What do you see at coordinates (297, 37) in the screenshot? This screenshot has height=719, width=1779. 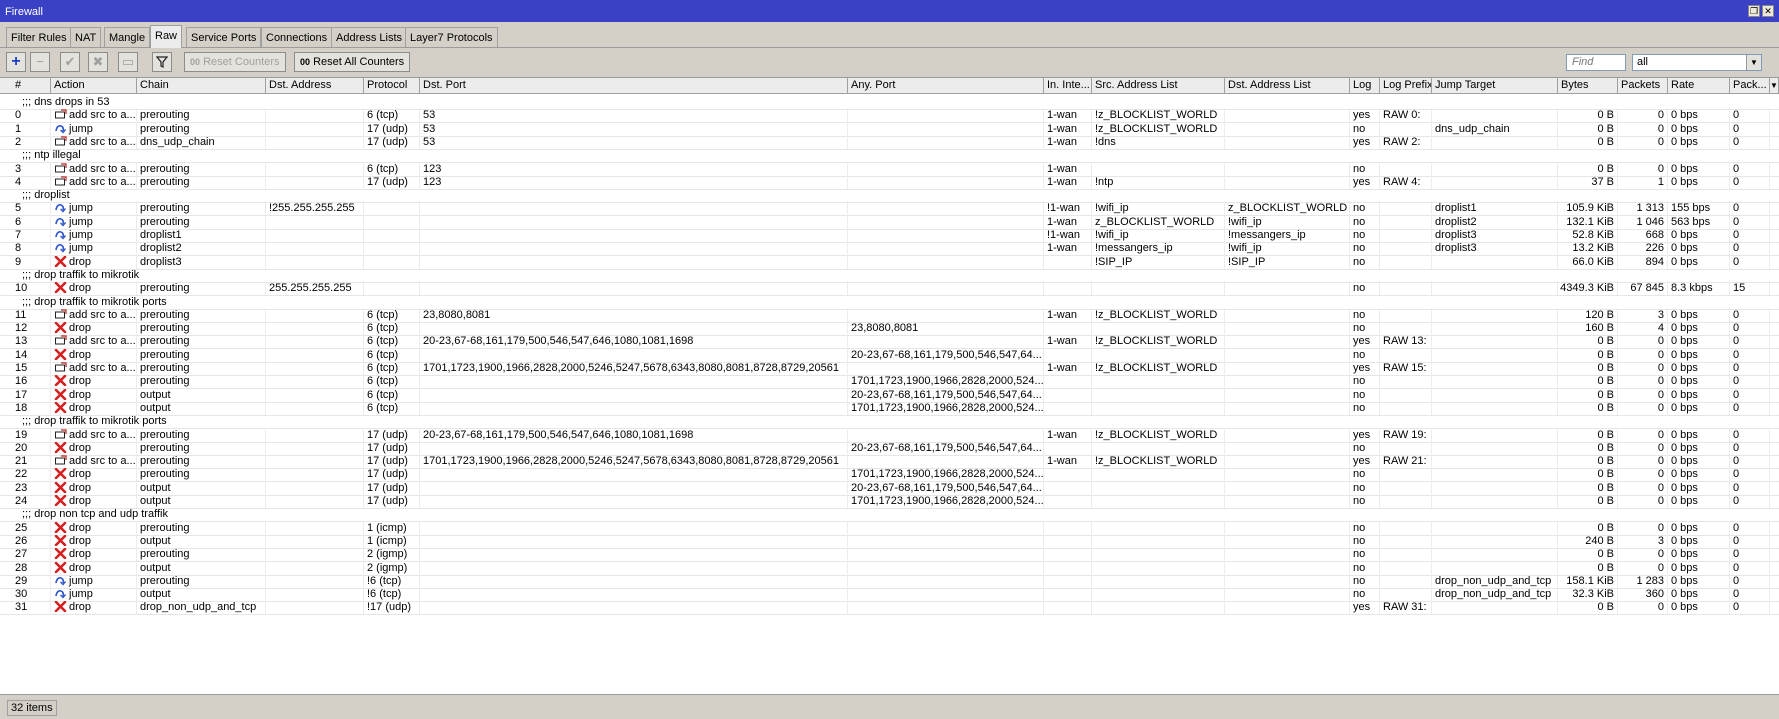 I see `tab-connections: Connections` at bounding box center [297, 37].